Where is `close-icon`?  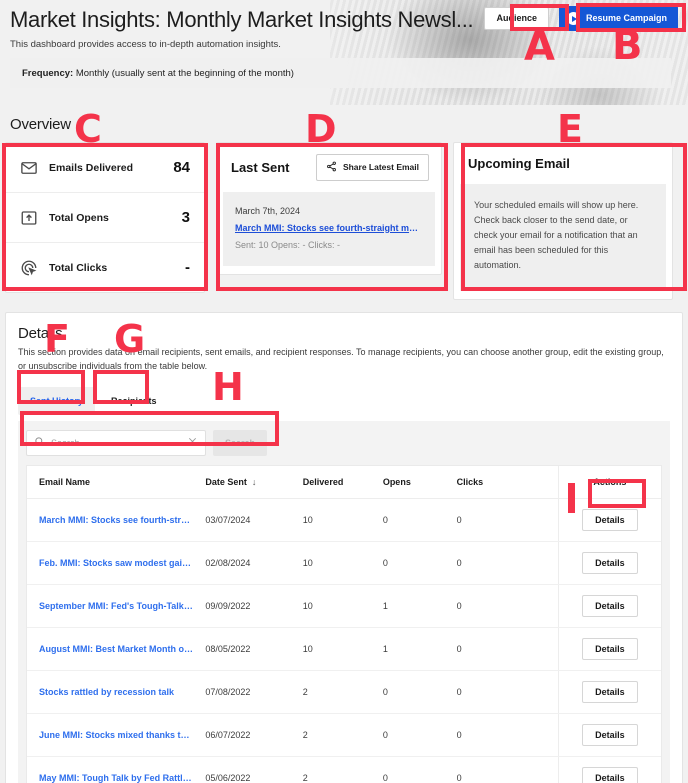
close-icon is located at coordinates (192, 443).